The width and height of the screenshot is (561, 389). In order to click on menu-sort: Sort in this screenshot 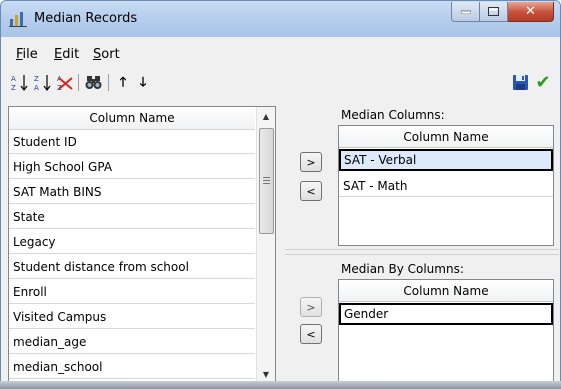, I will do `click(106, 54)`.